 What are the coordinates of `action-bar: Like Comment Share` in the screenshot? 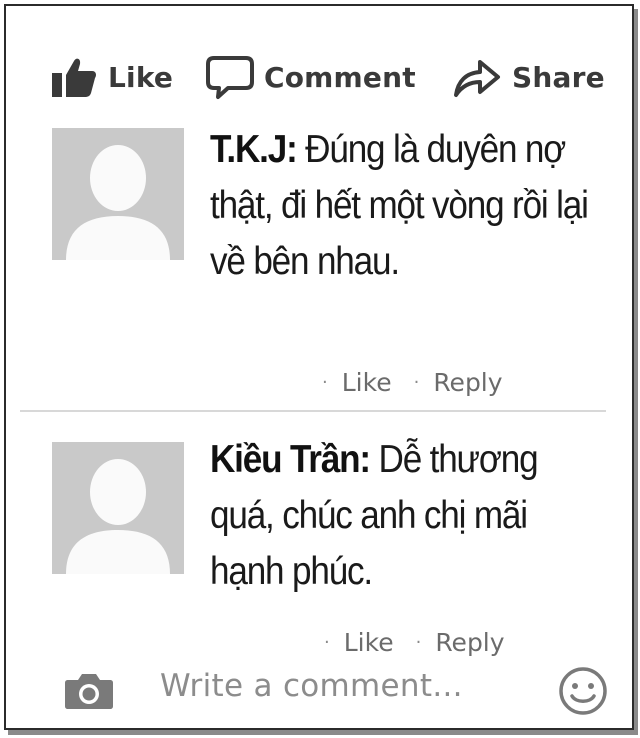 It's located at (319, 77).